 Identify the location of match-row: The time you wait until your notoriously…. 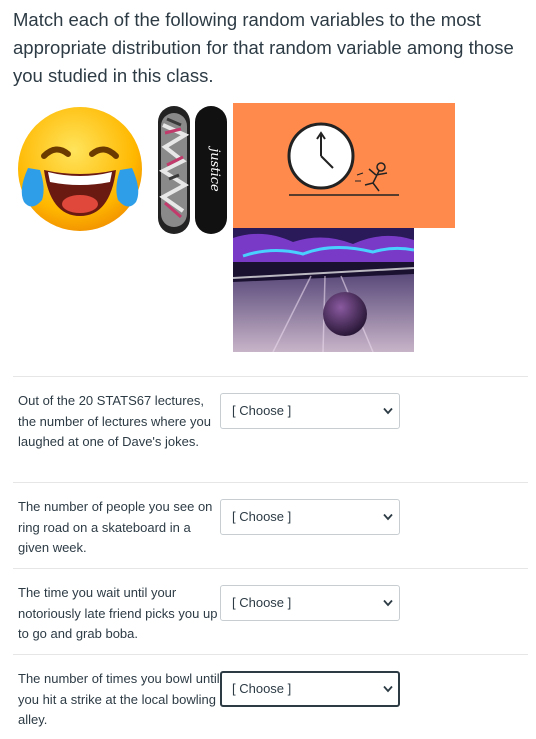
(270, 611).